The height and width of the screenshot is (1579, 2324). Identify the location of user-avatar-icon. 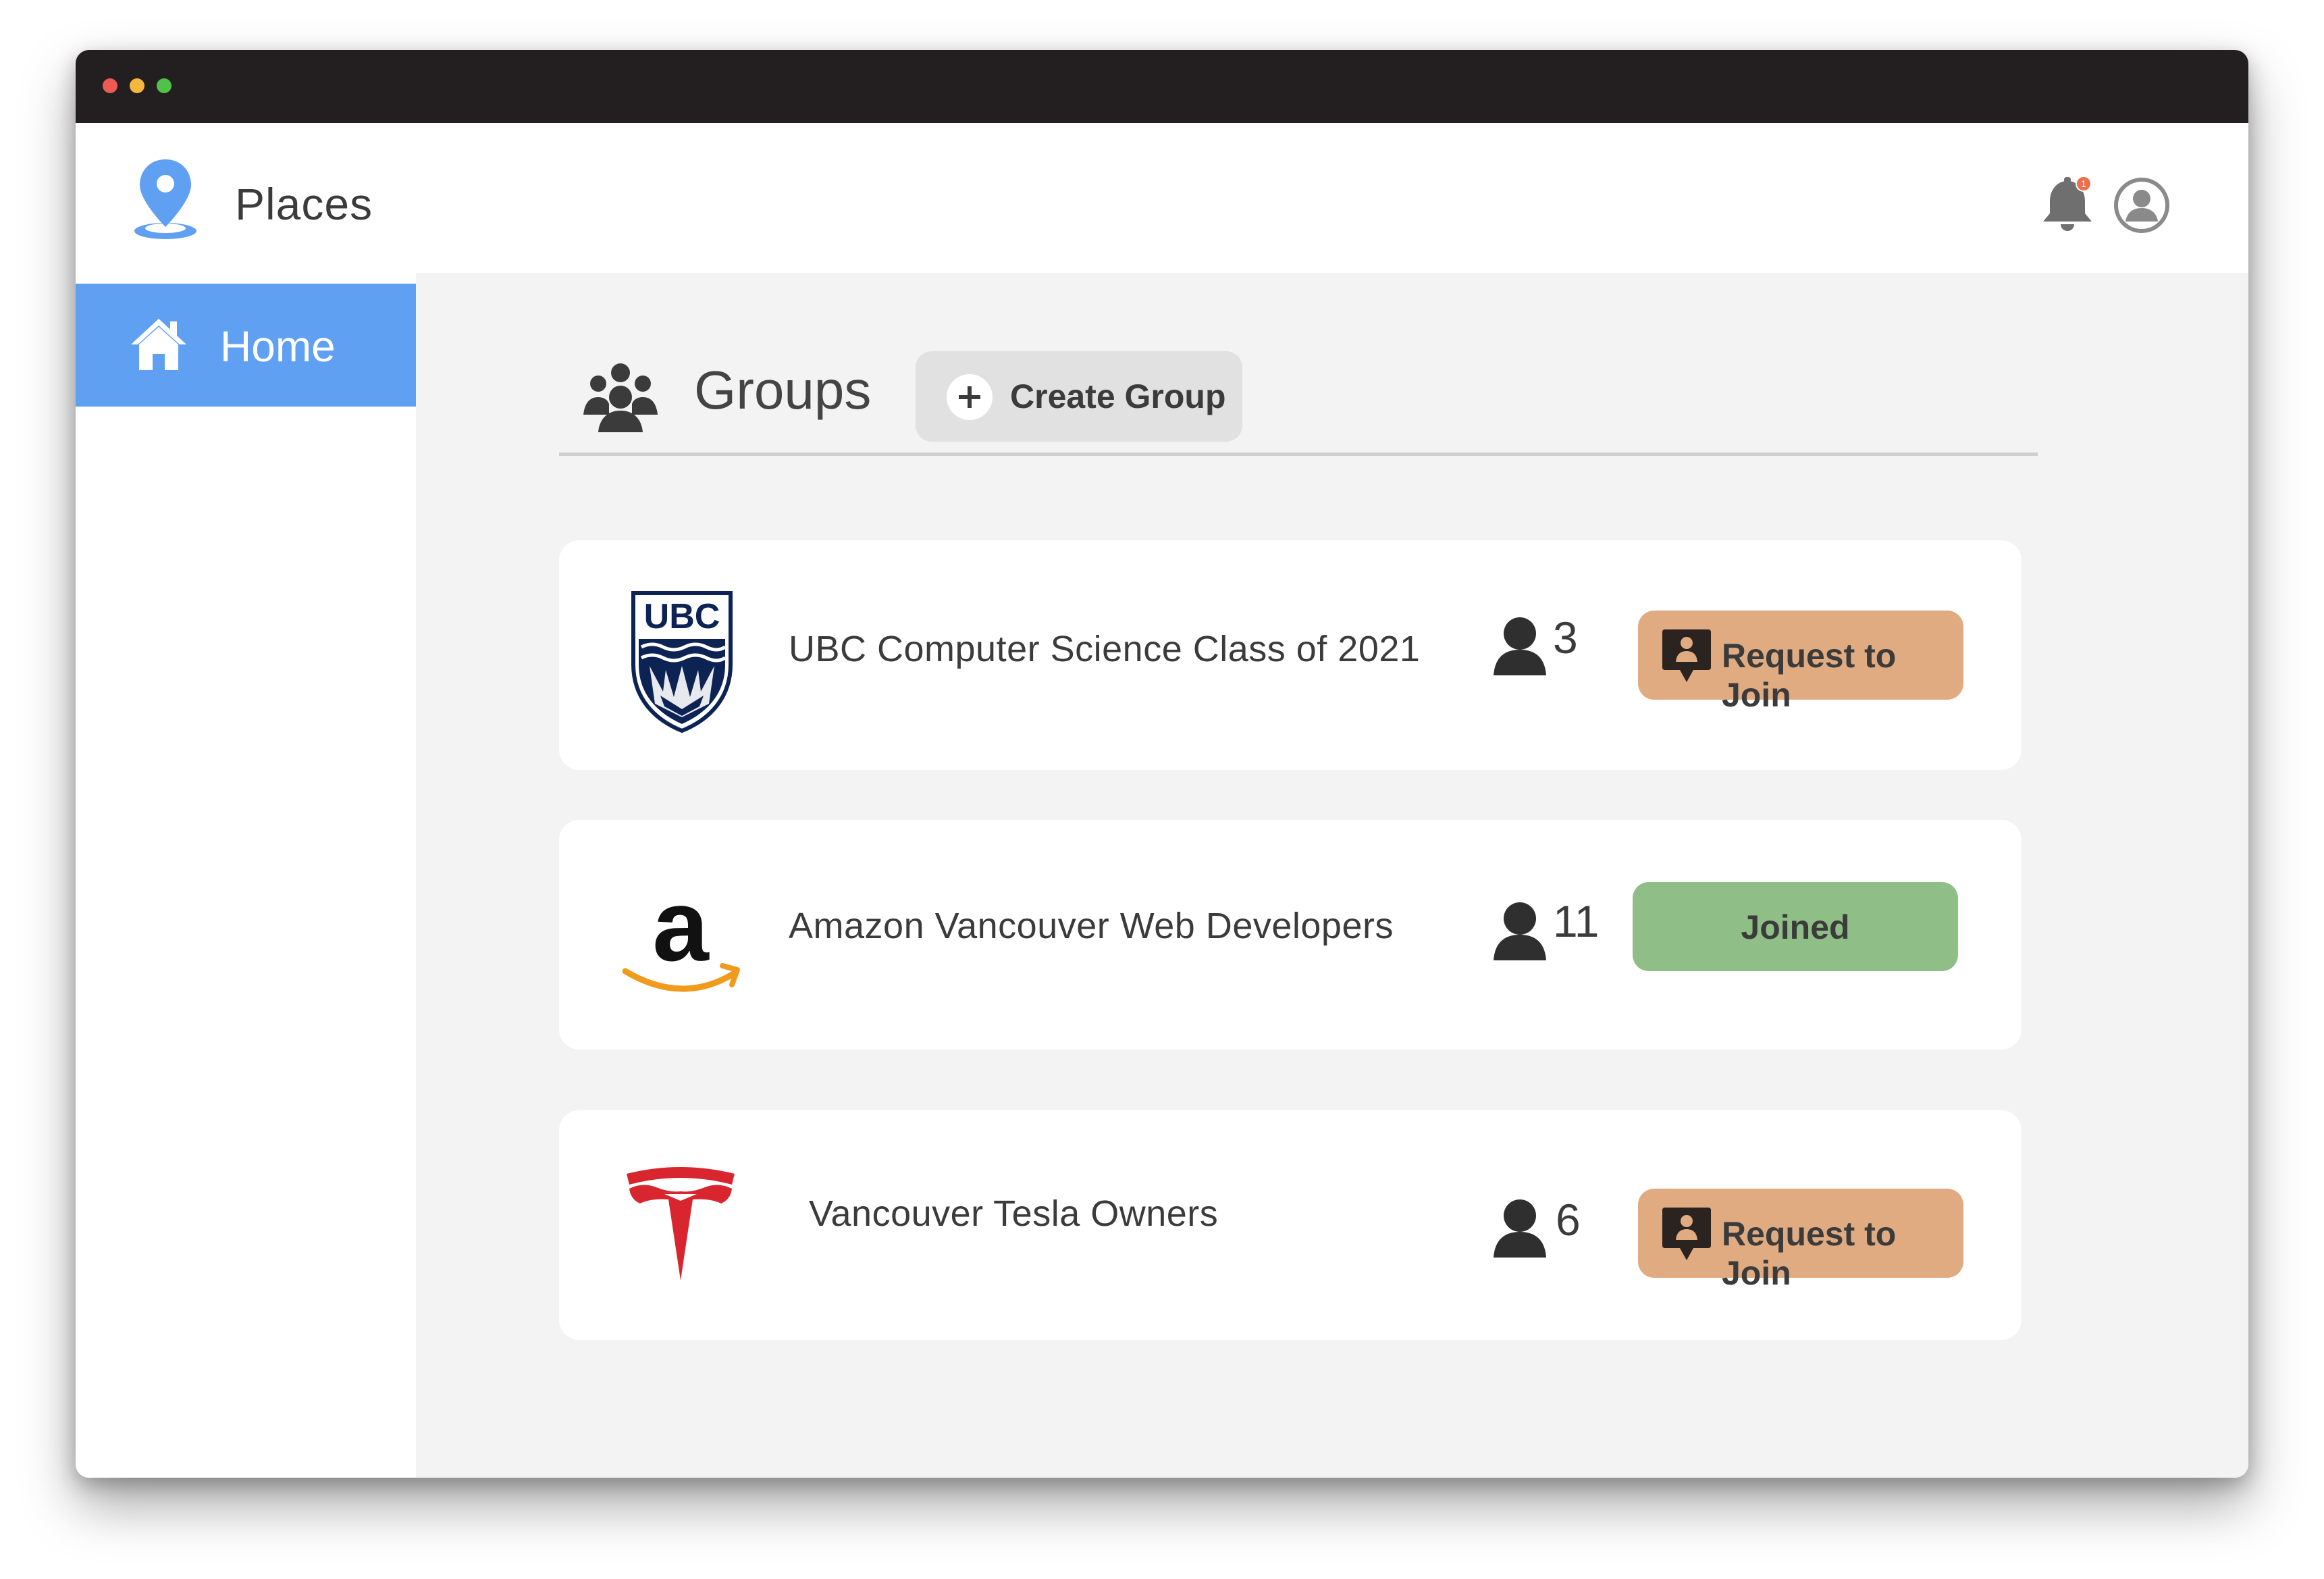
(2141, 206).